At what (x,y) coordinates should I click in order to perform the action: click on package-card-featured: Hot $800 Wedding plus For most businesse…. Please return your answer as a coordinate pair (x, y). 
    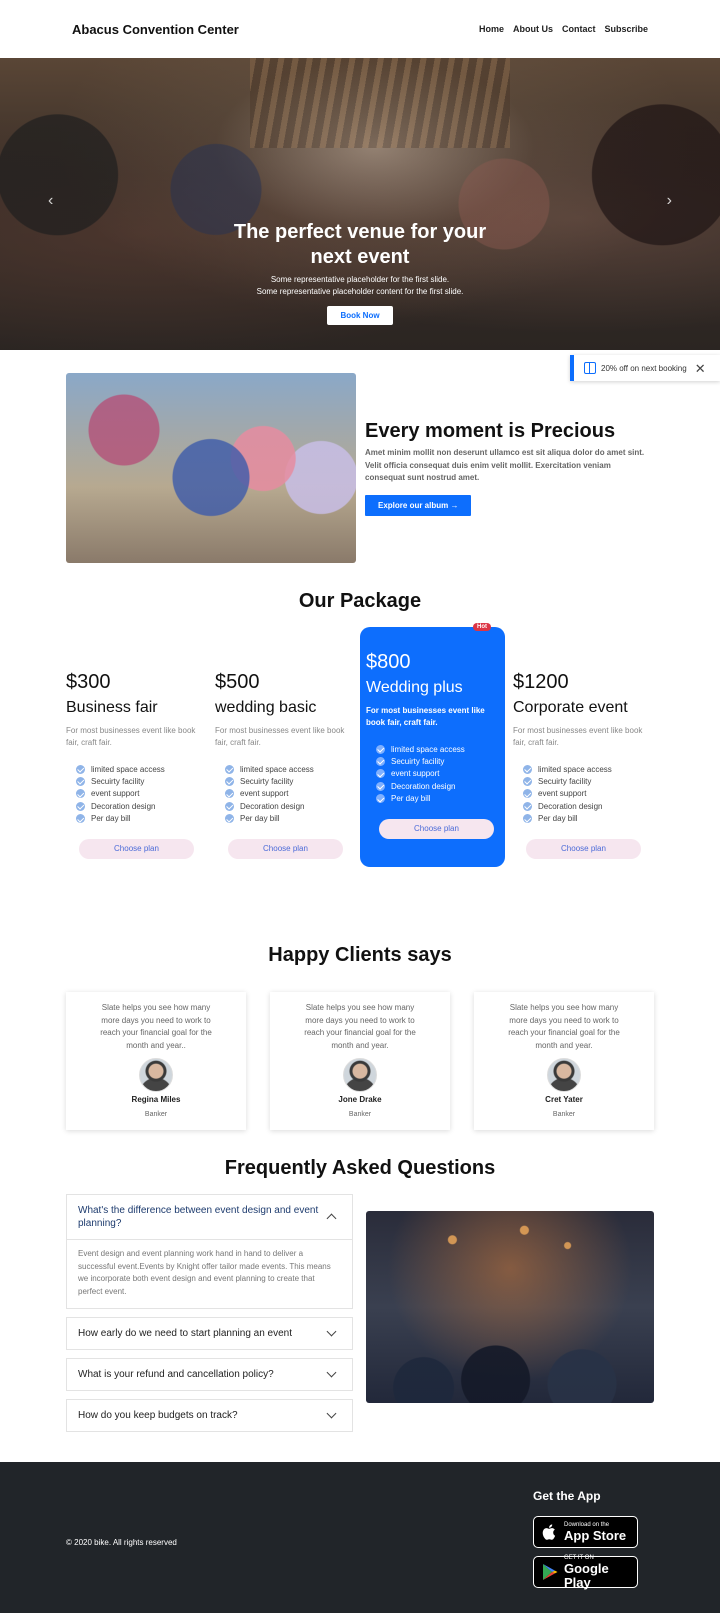
    Looking at the image, I should click on (432, 745).